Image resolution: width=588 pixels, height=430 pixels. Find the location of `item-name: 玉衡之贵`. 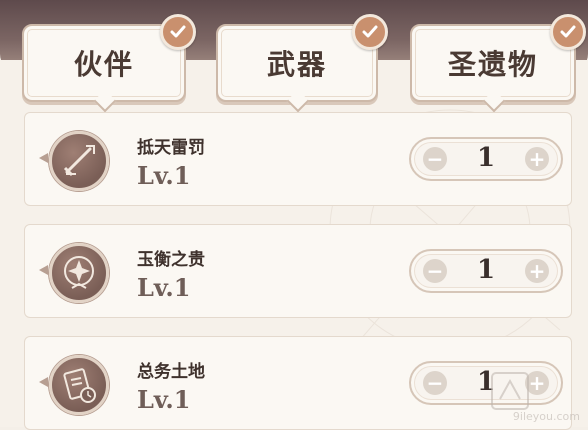

item-name: 玉衡之贵 is located at coordinates (171, 260).